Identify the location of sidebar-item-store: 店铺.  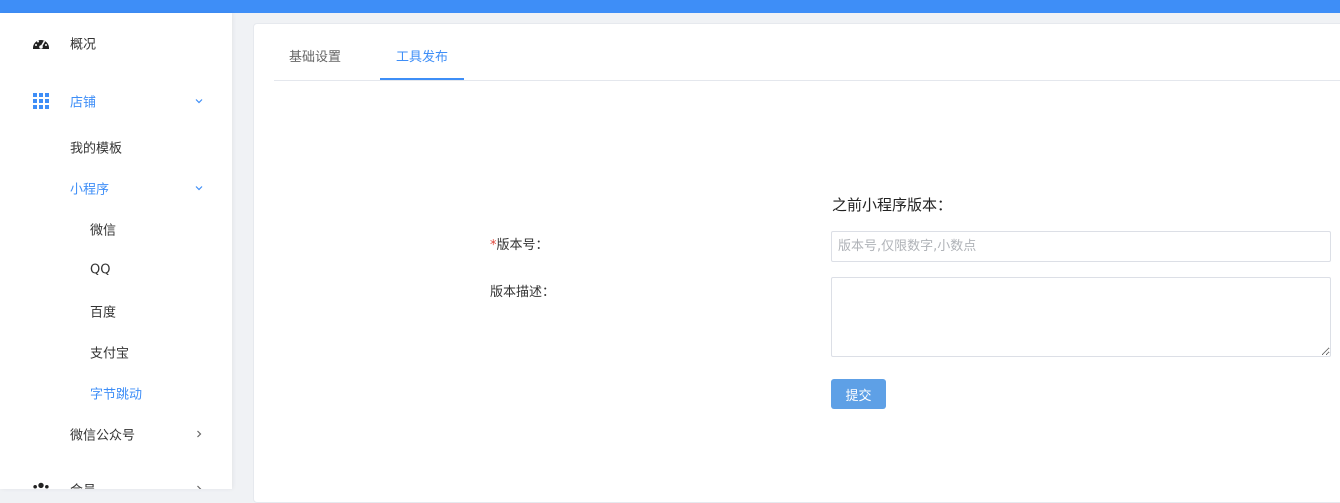
(116, 101).